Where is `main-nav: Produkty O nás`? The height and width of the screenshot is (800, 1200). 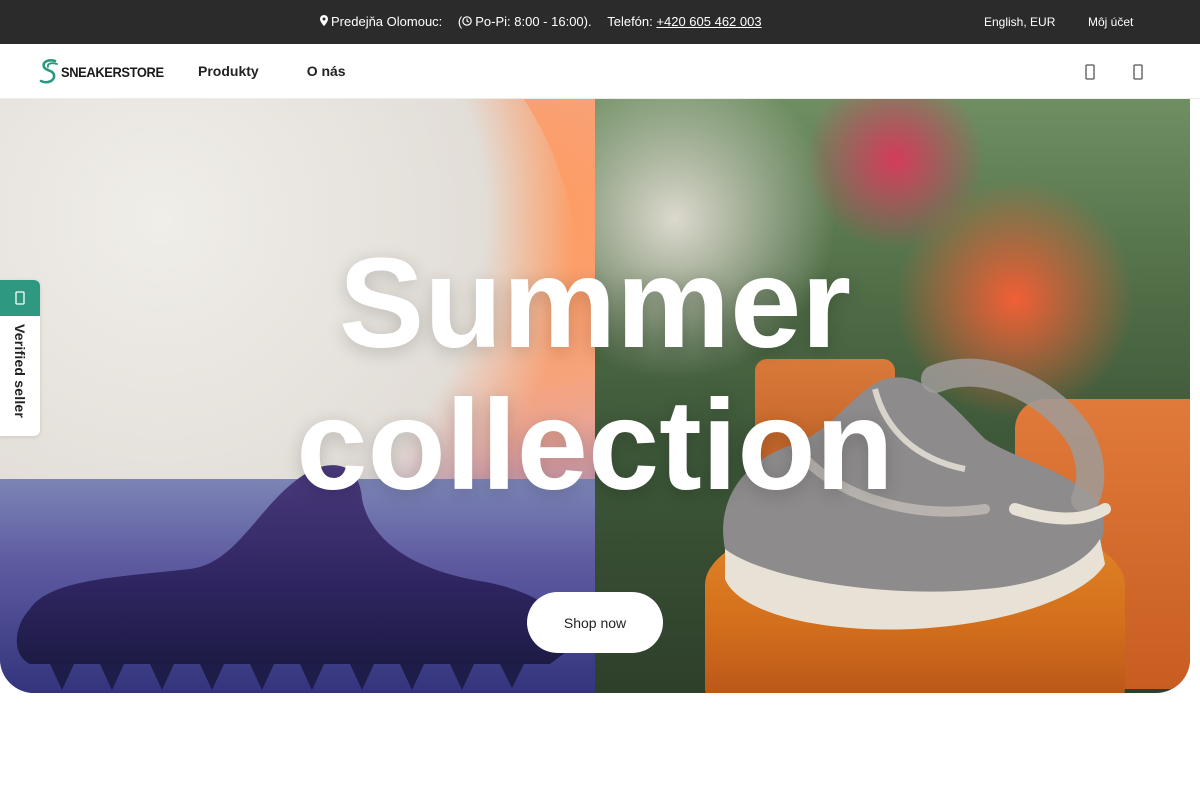 main-nav: Produkty O nás is located at coordinates (272, 71).